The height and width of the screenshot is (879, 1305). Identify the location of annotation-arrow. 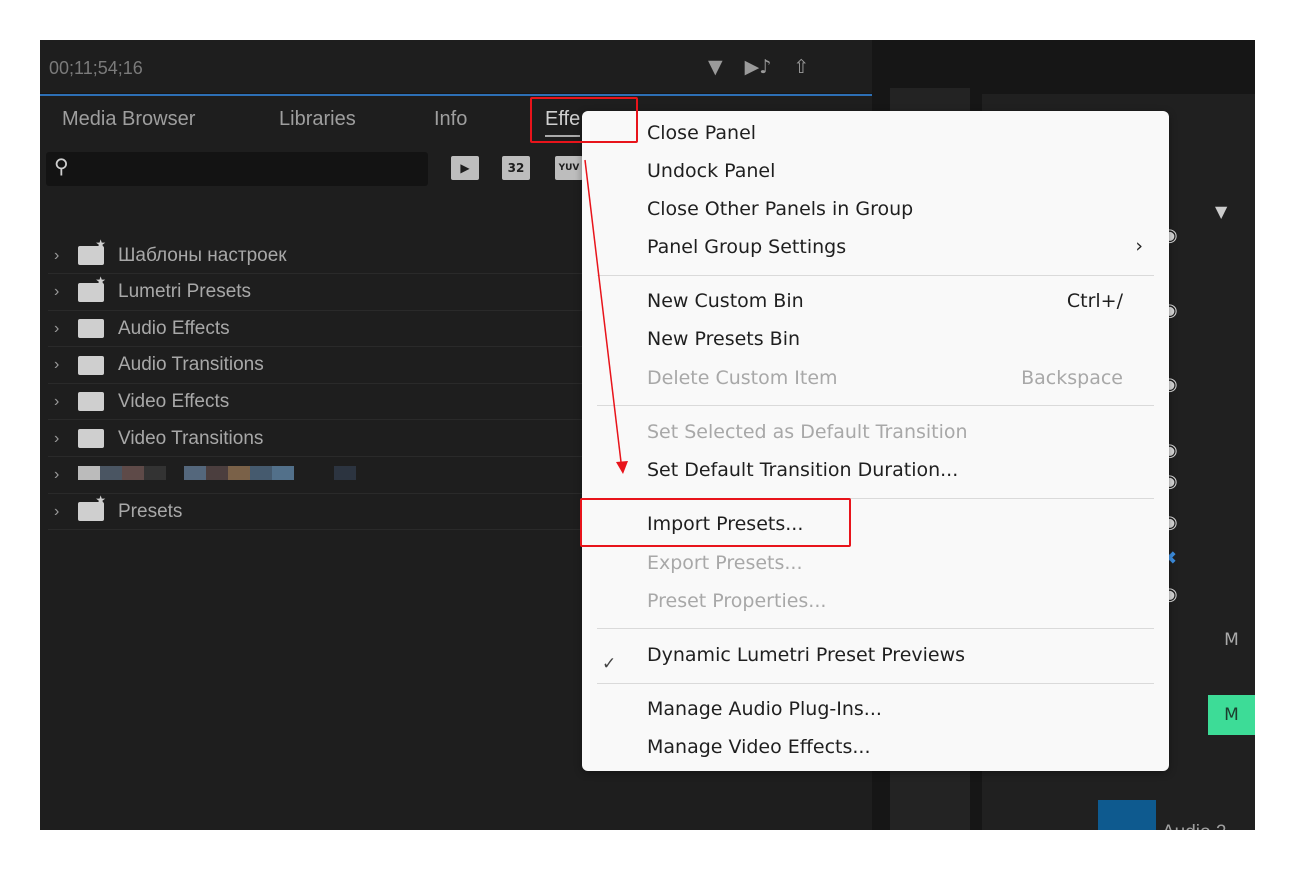
(606, 316).